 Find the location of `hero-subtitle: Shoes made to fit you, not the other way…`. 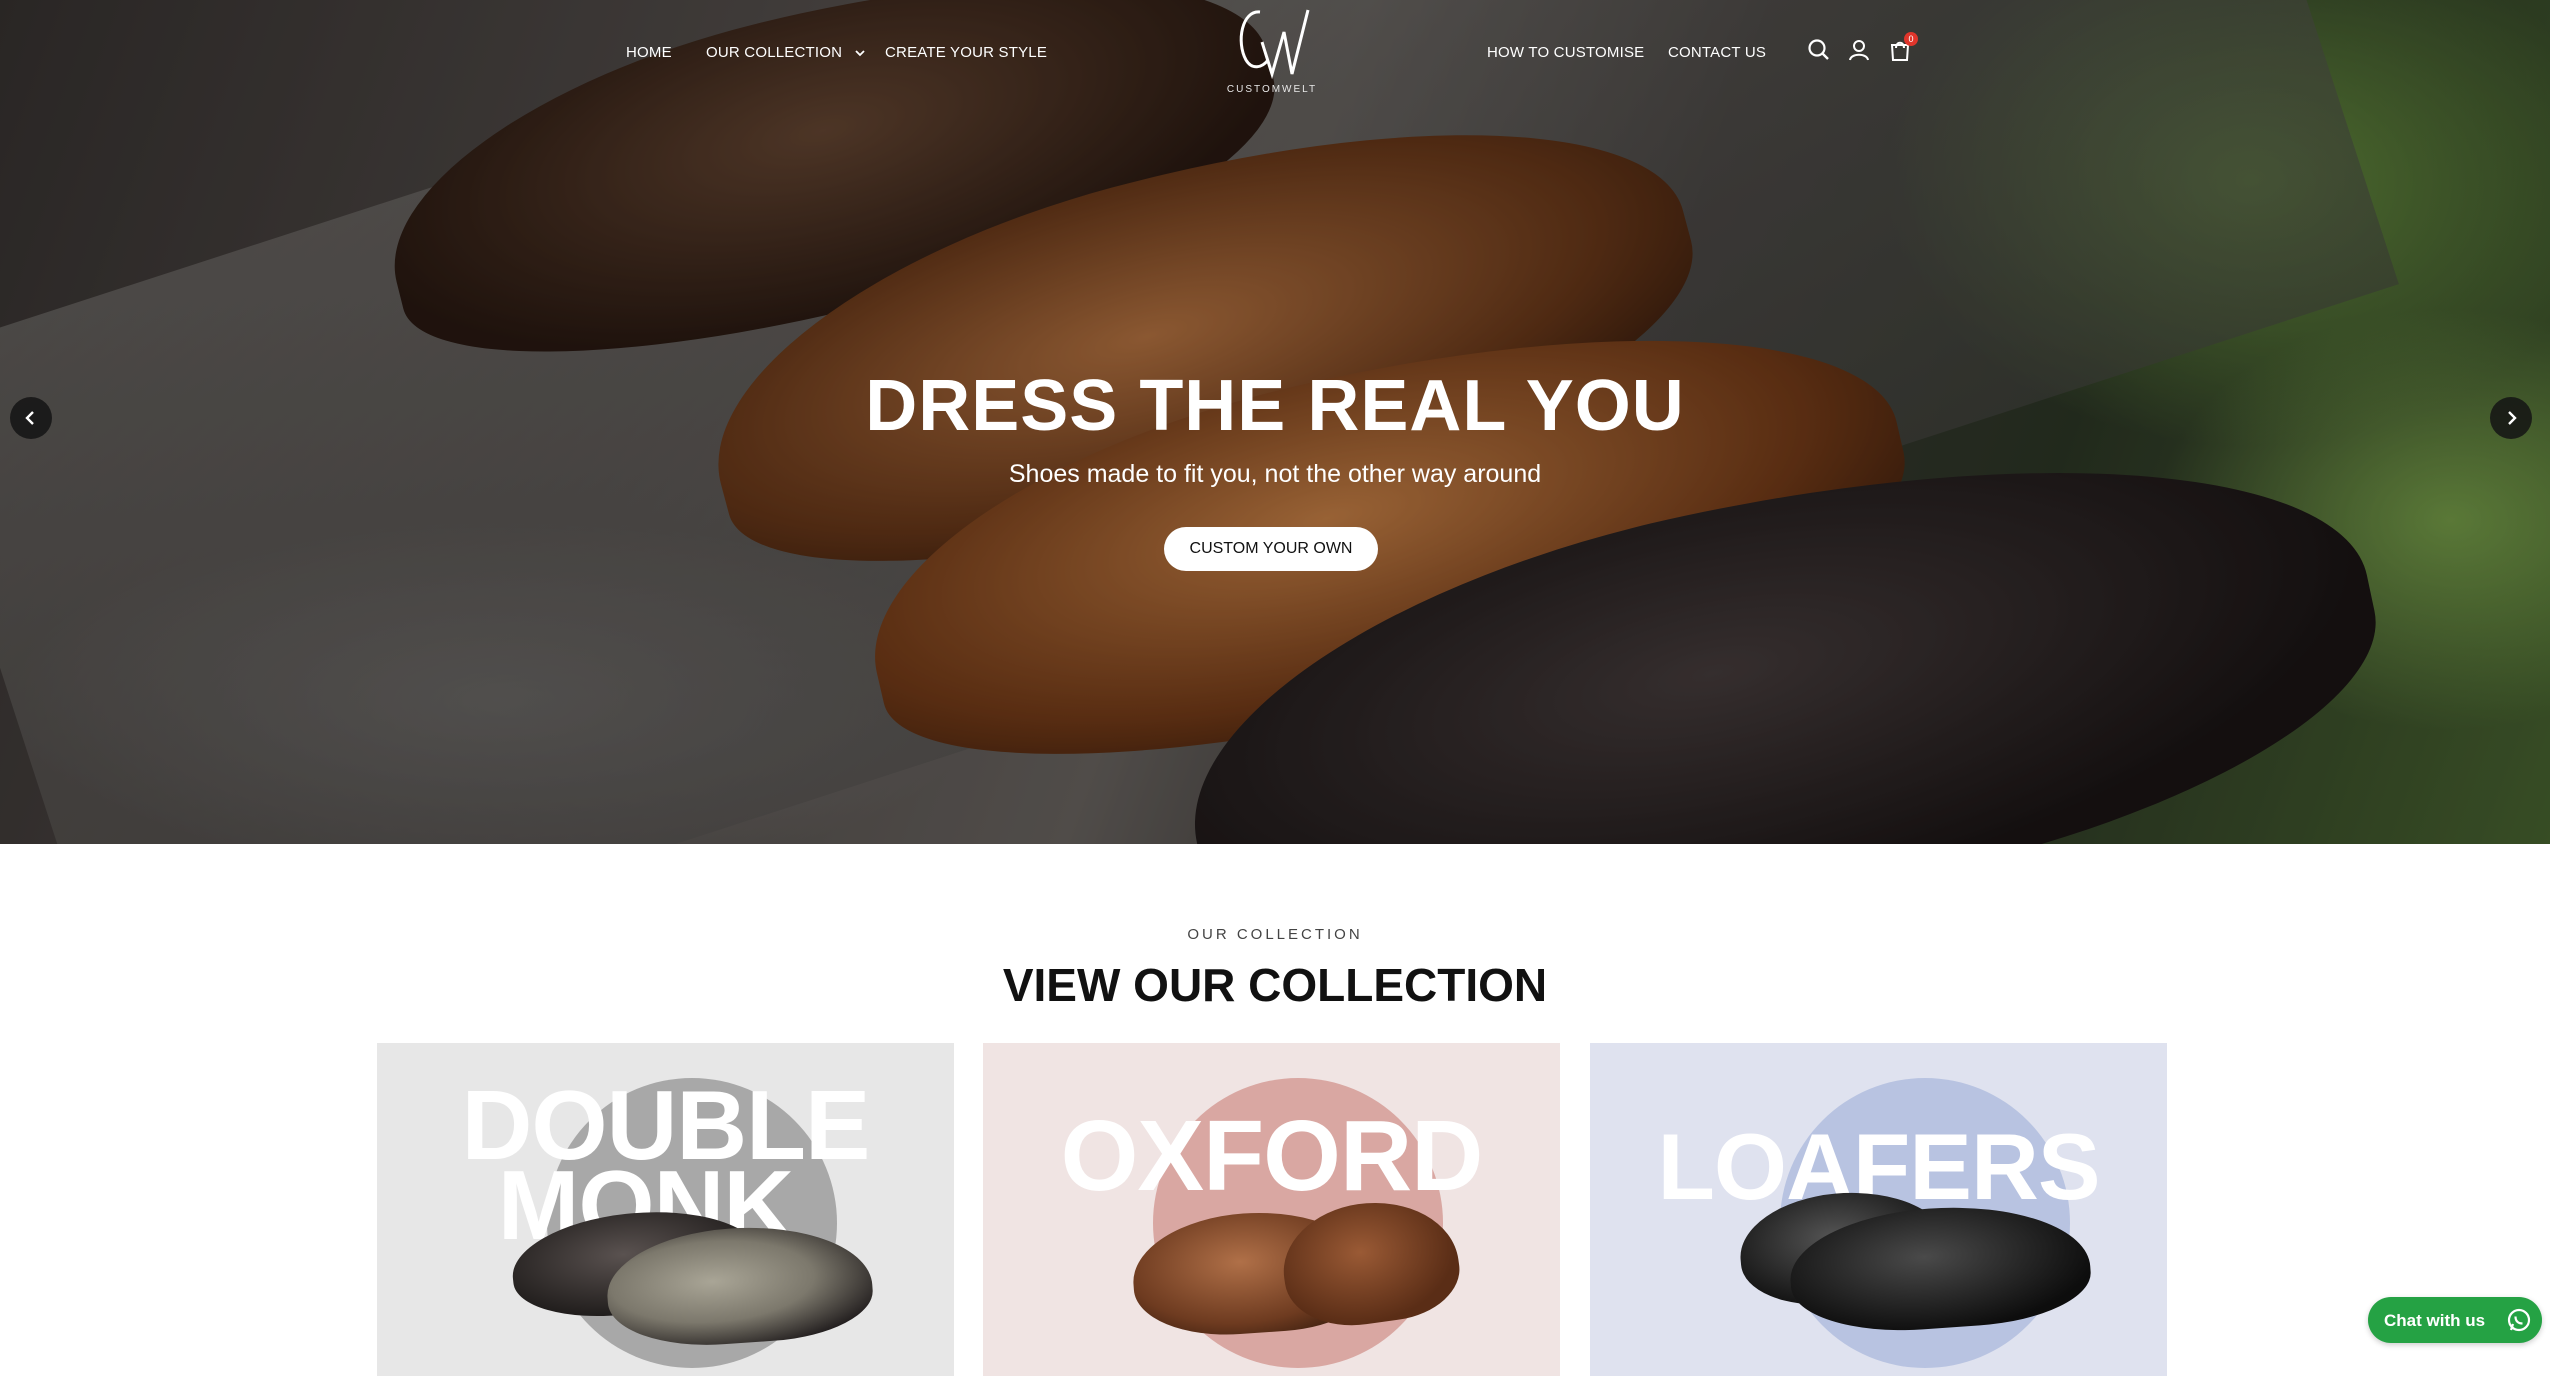

hero-subtitle: Shoes made to fit you, not the other way… is located at coordinates (1275, 474).